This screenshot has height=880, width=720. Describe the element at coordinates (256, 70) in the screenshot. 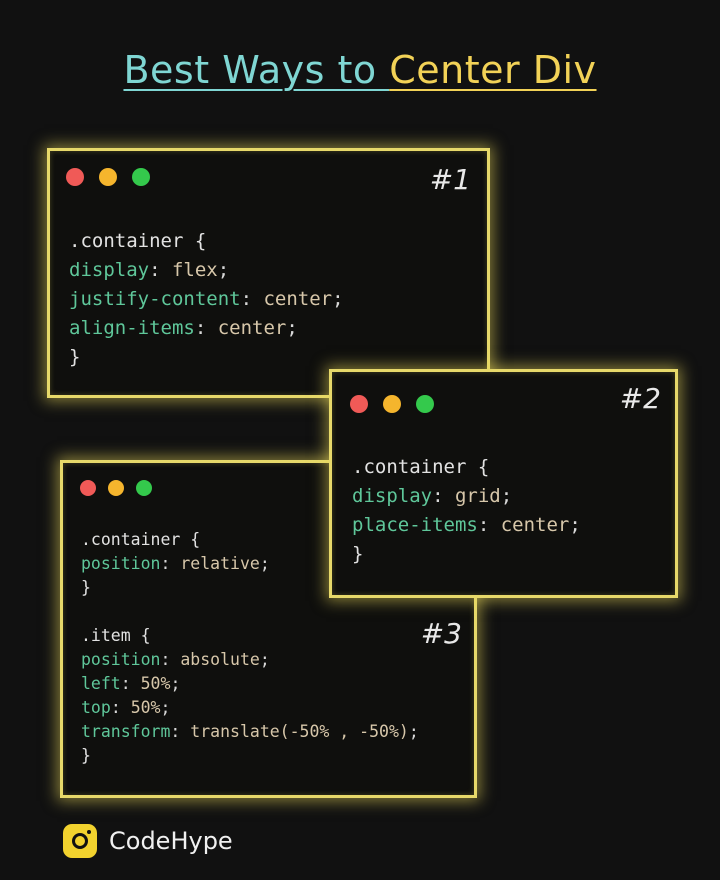

I see `title-part-1: Best Ways to` at that location.